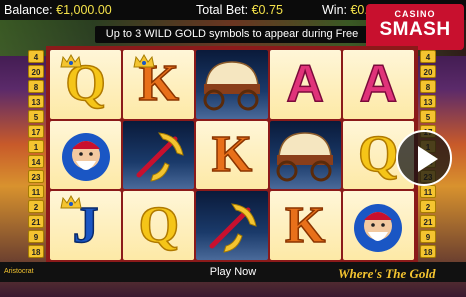 The width and height of the screenshot is (466, 297). I want to click on casino-smash-logo: CASINO SMASH, so click(415, 27).